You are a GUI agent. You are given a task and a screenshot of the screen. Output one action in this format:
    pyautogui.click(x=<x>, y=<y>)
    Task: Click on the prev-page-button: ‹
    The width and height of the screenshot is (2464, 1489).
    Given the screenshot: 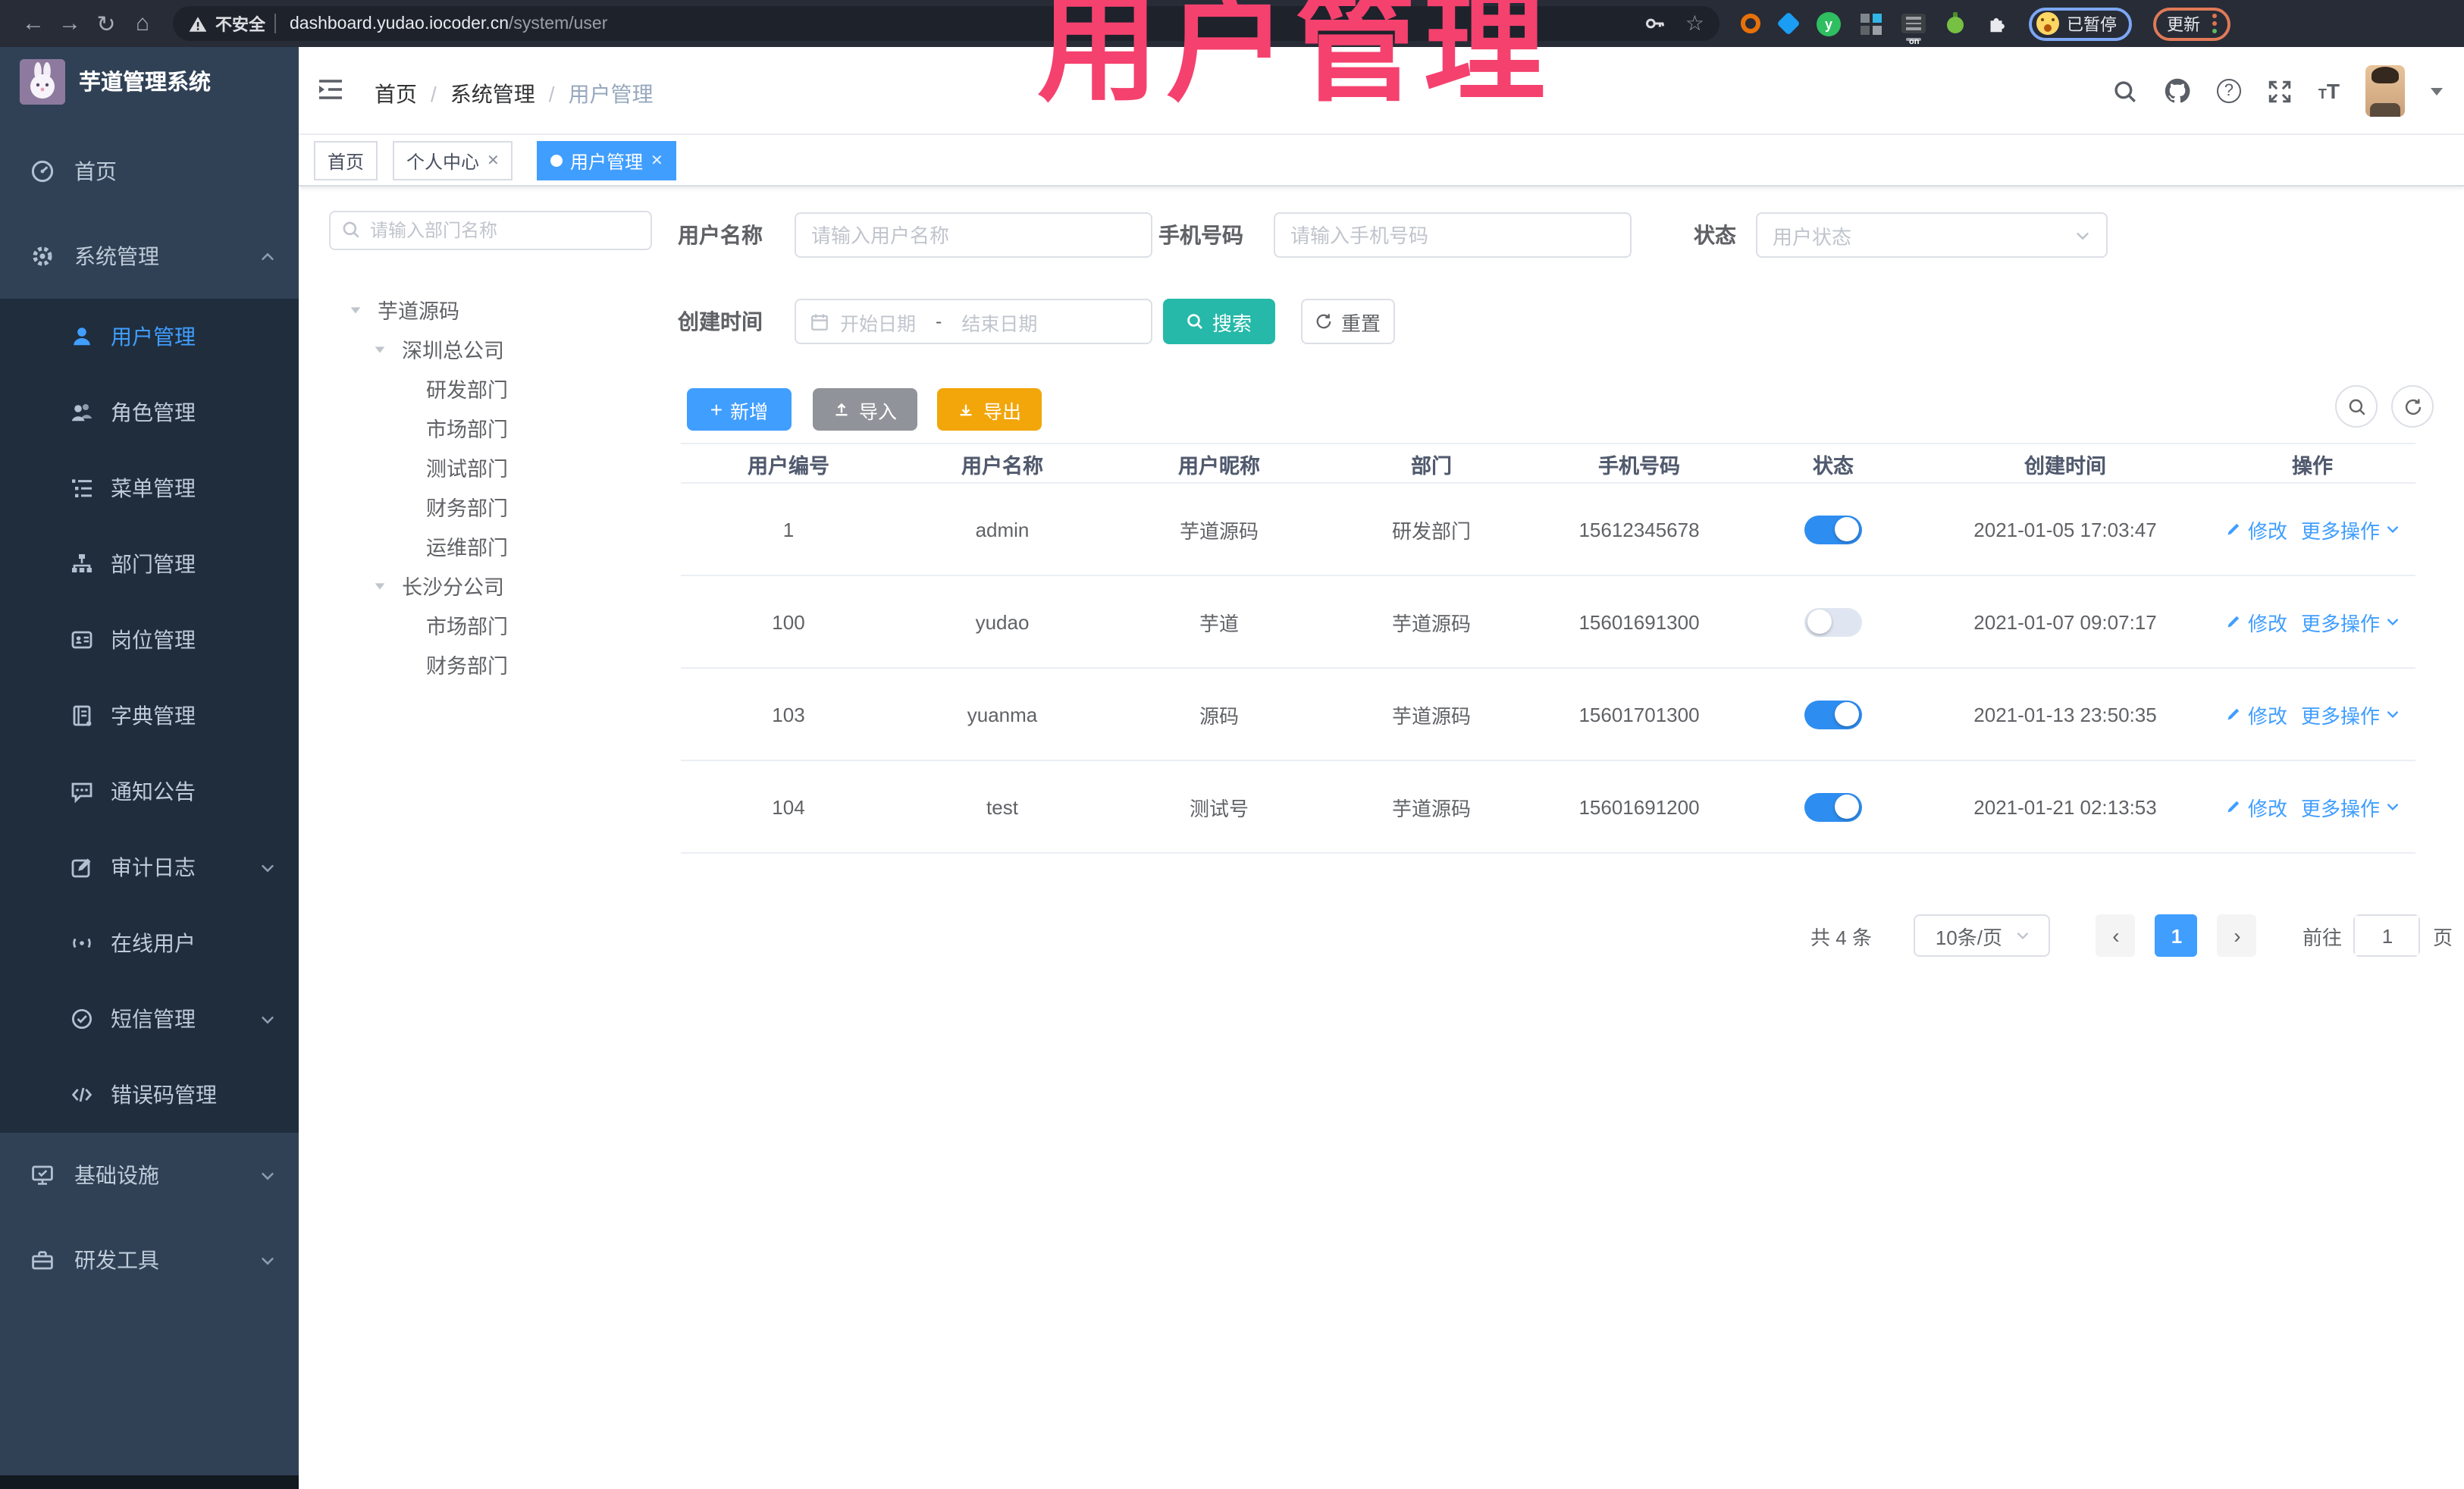 What is the action you would take?
    pyautogui.click(x=2116, y=935)
    